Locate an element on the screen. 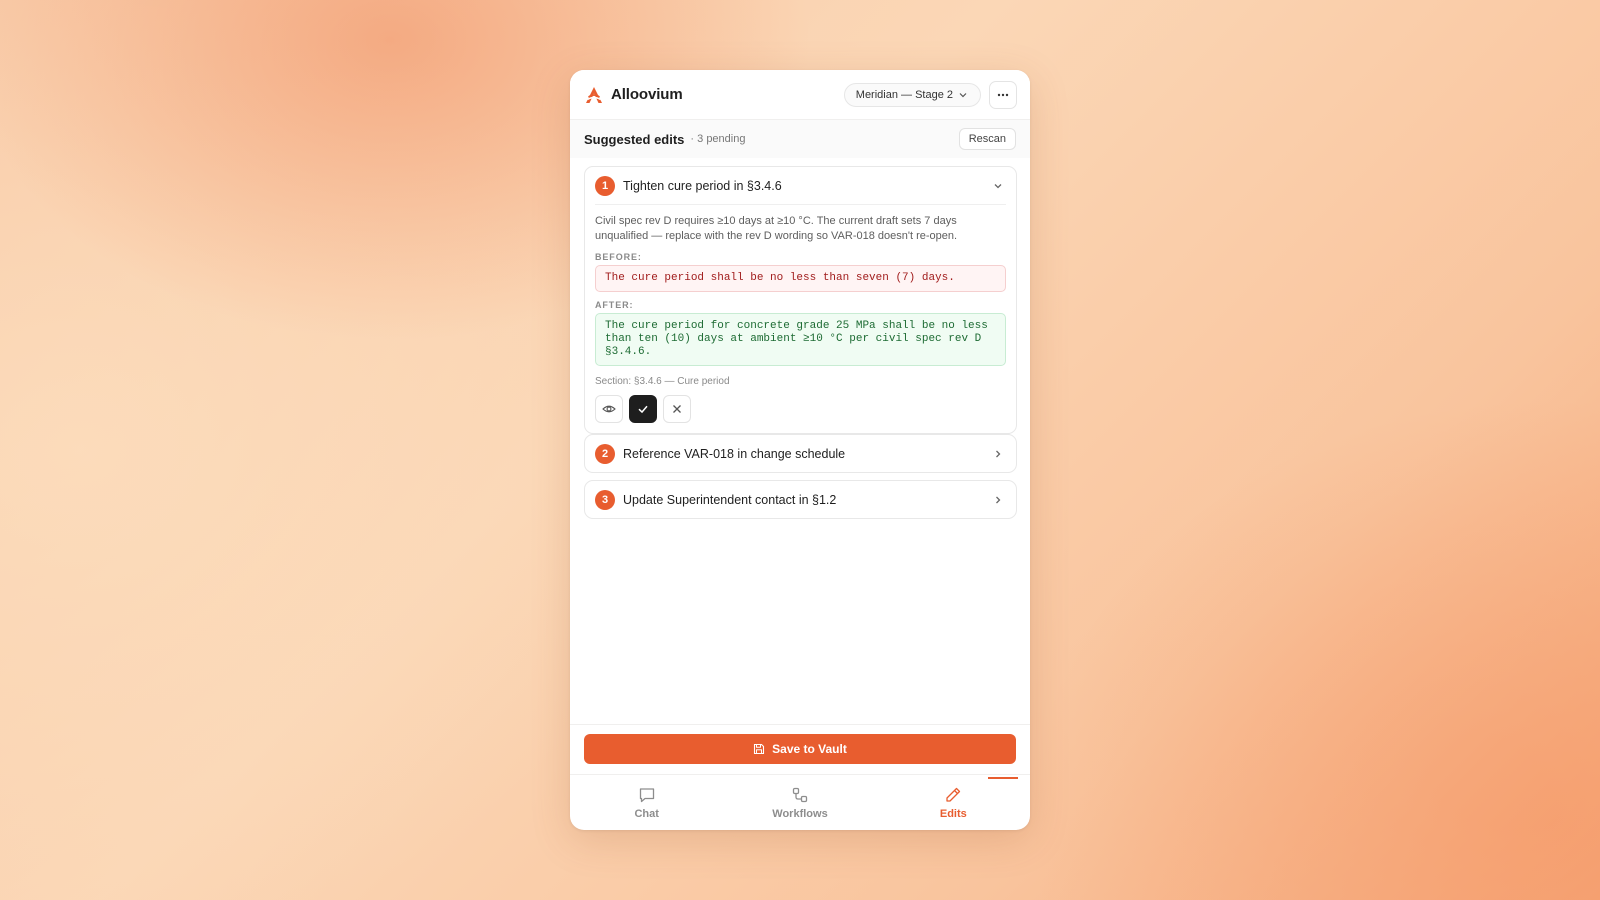 The height and width of the screenshot is (900, 1600). project-selector-label: Meridian — Stage 2 is located at coordinates (904, 94).